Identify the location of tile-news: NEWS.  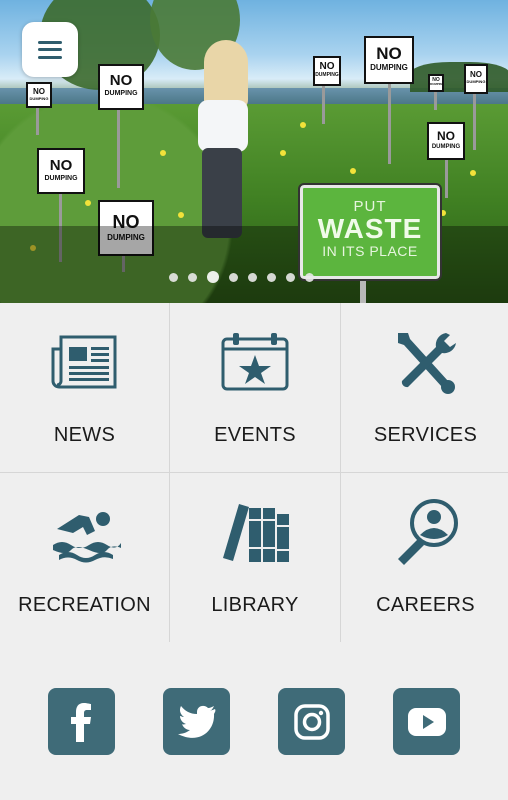
(84, 387).